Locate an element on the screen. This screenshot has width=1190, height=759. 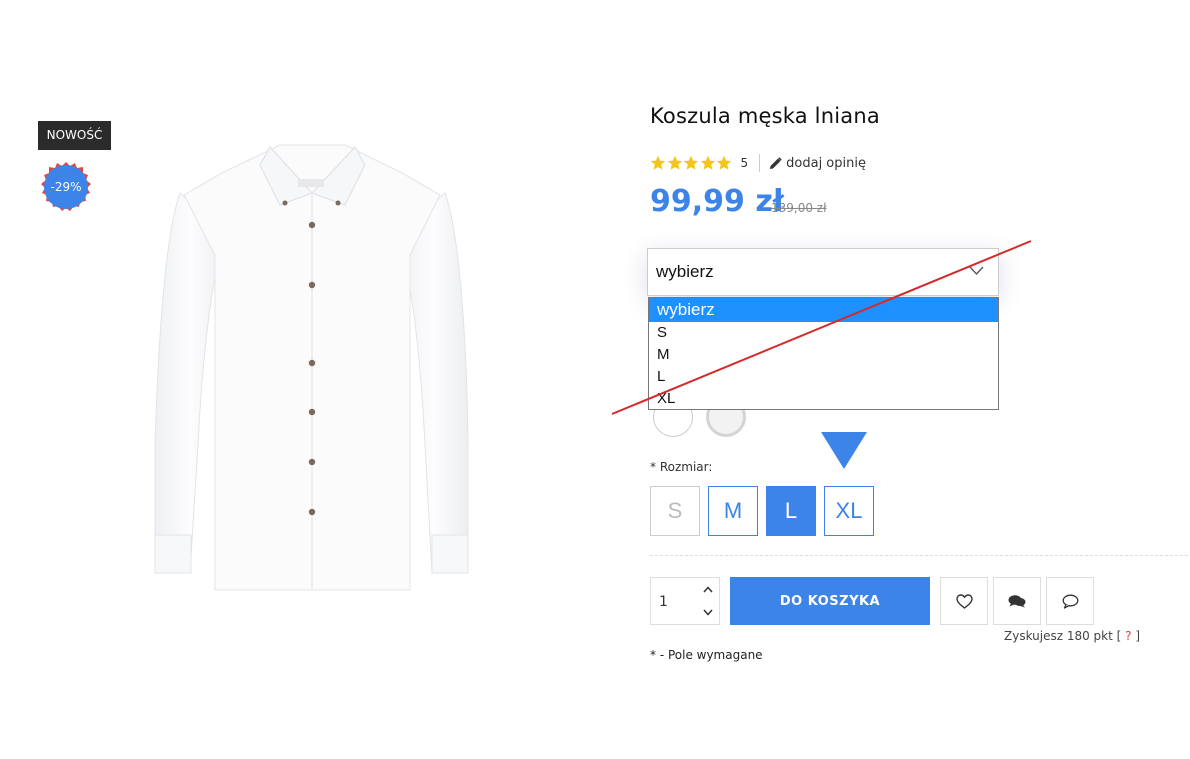
quantity-decrease-button is located at coordinates (708, 612).